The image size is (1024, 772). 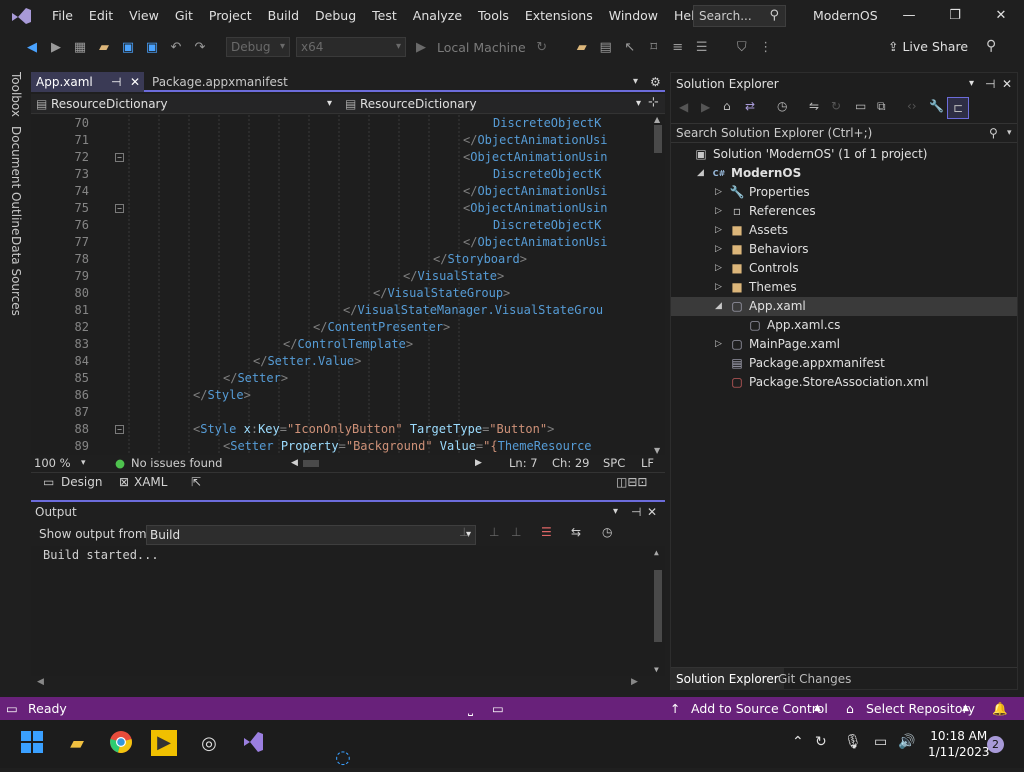 What do you see at coordinates (116, 82) in the screenshot?
I see `pin-icon: ⊣` at bounding box center [116, 82].